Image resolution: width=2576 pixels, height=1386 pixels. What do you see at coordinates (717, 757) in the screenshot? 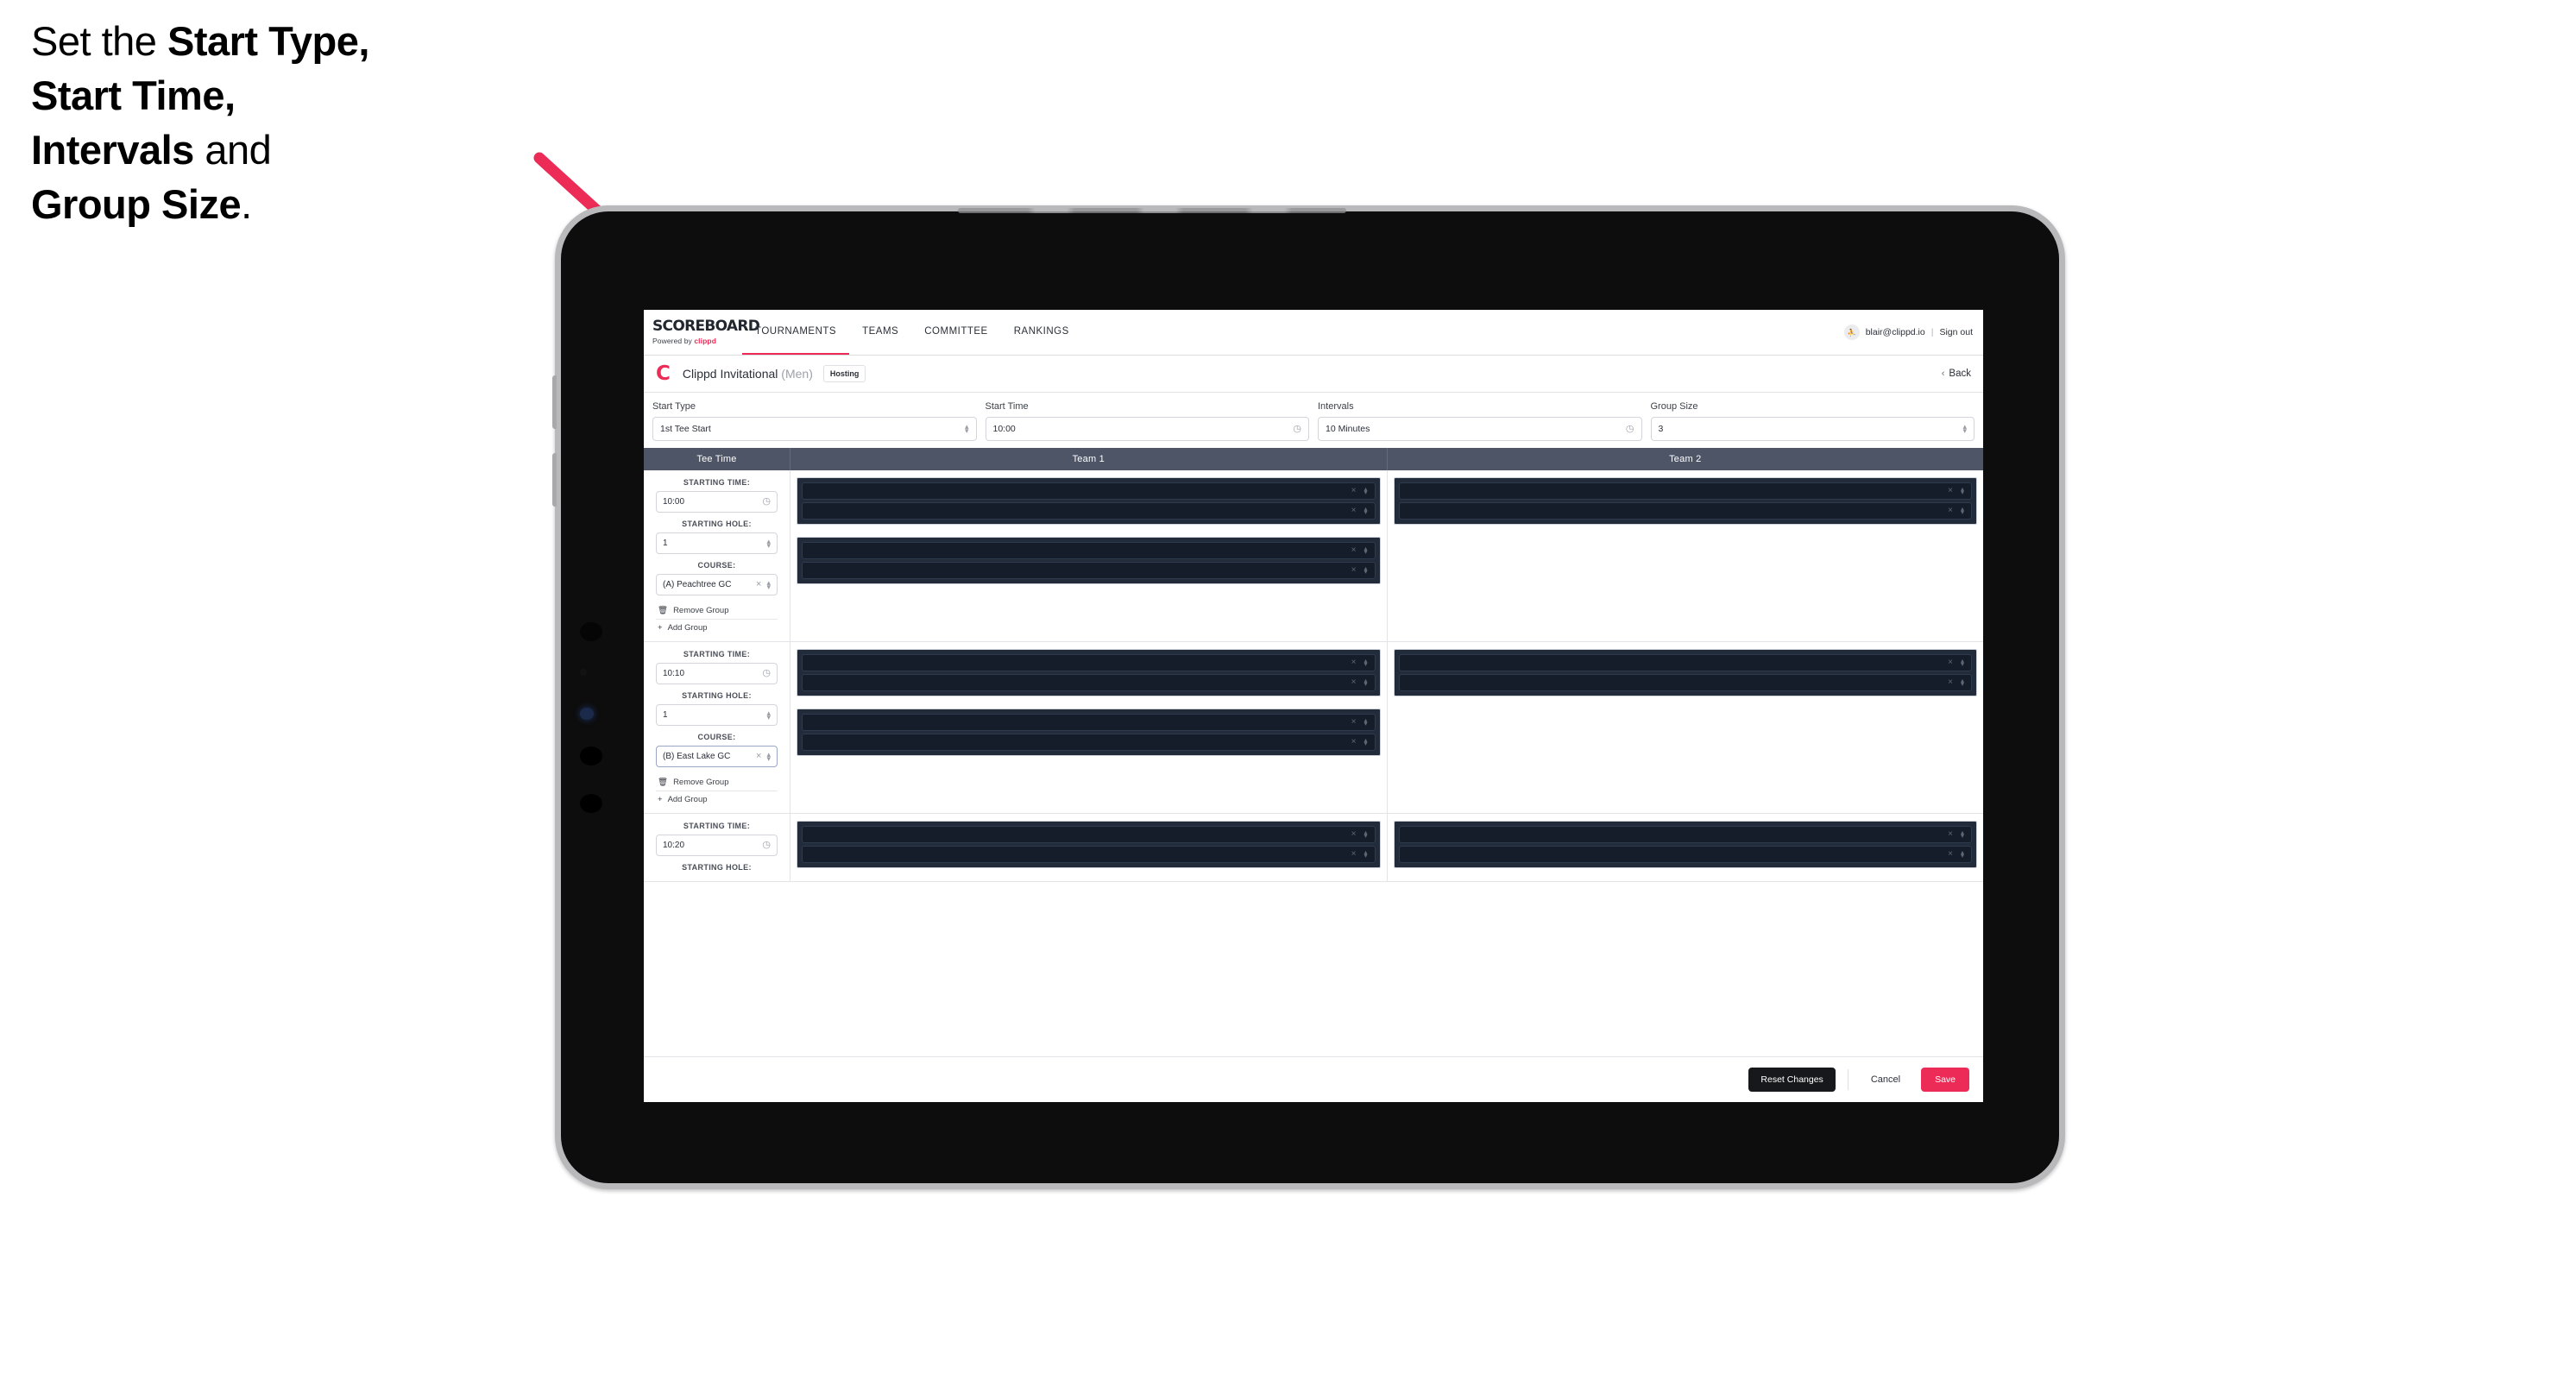
I see `course-select: (B) East Lake GC × ▴ ▾` at bounding box center [717, 757].